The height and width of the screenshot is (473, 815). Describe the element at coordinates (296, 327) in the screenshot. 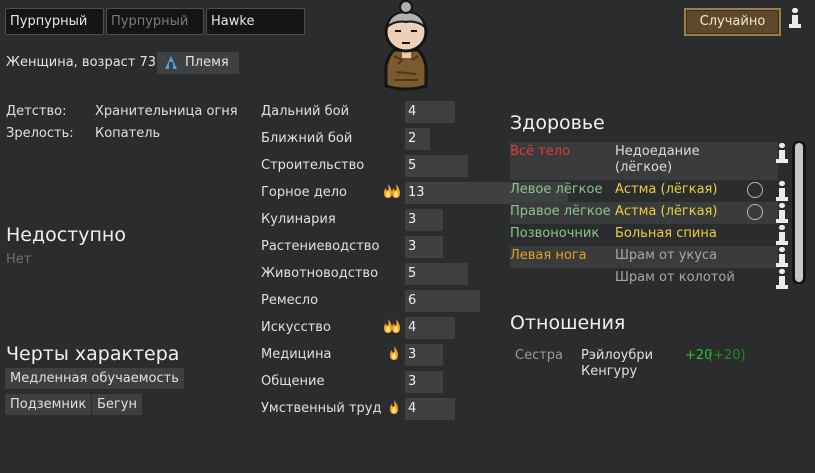

I see `skill-name: Искусство` at that location.